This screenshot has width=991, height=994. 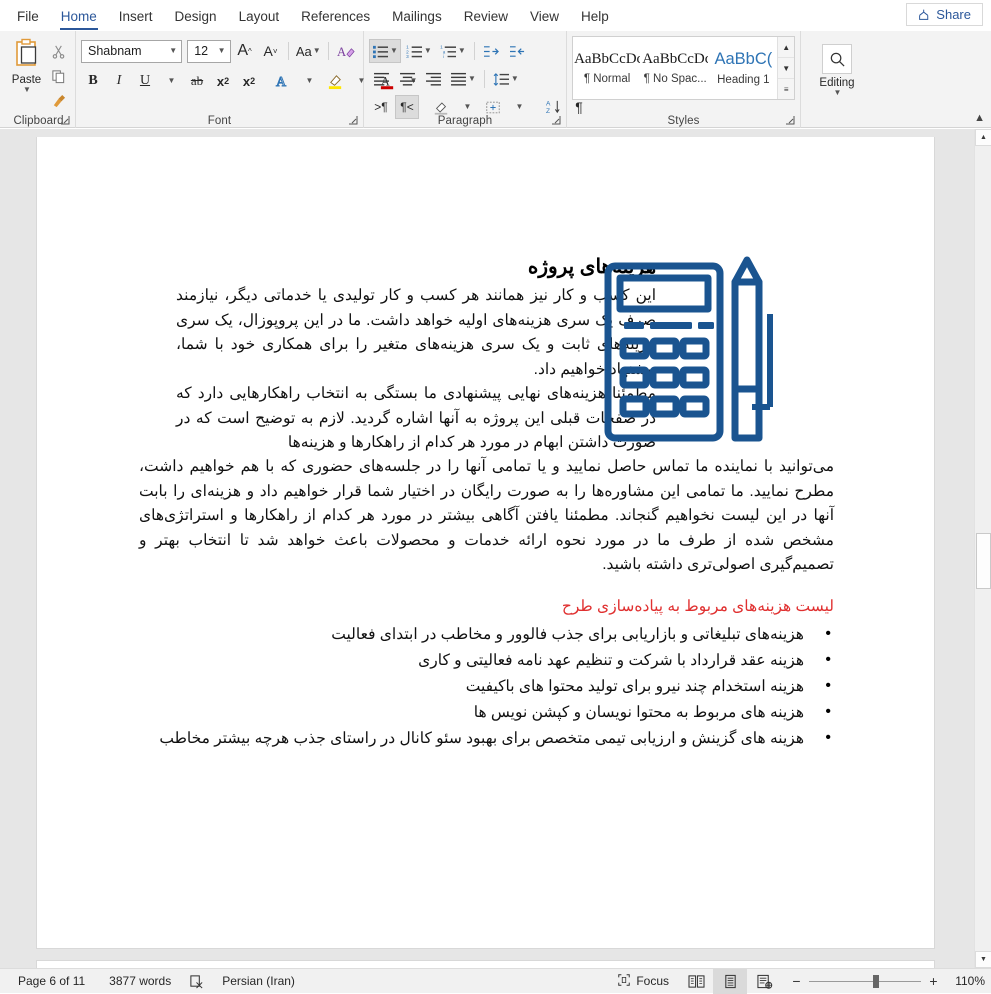 I want to click on editing-button: Editing ▼, so click(x=837, y=66).